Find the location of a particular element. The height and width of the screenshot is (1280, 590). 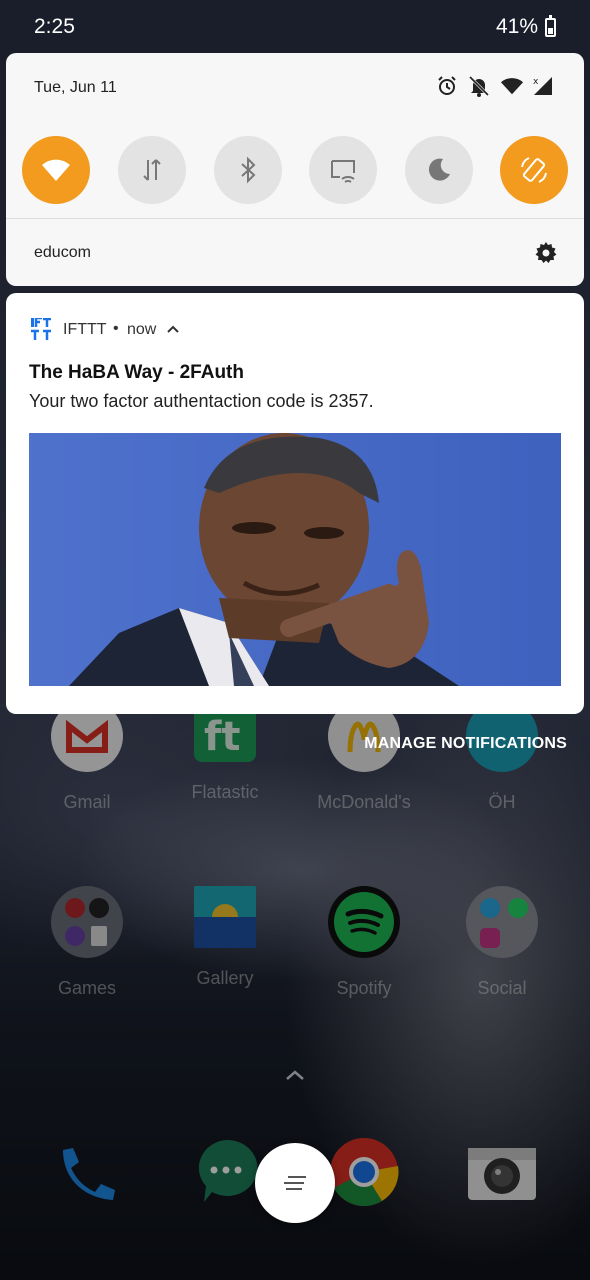

manage-notifications-button: MANAGE NOTIFICATIONS is located at coordinates (465, 744).